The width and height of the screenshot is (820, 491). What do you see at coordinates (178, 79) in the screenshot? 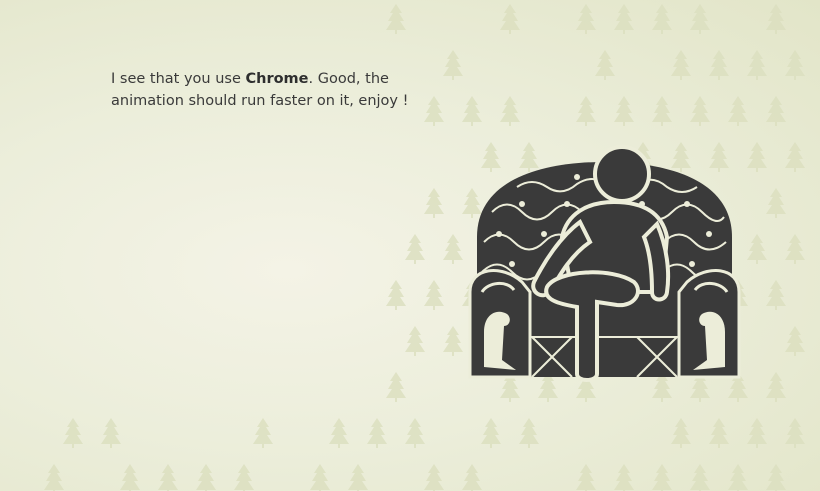
I see `message-text-start: I see that you use` at bounding box center [178, 79].